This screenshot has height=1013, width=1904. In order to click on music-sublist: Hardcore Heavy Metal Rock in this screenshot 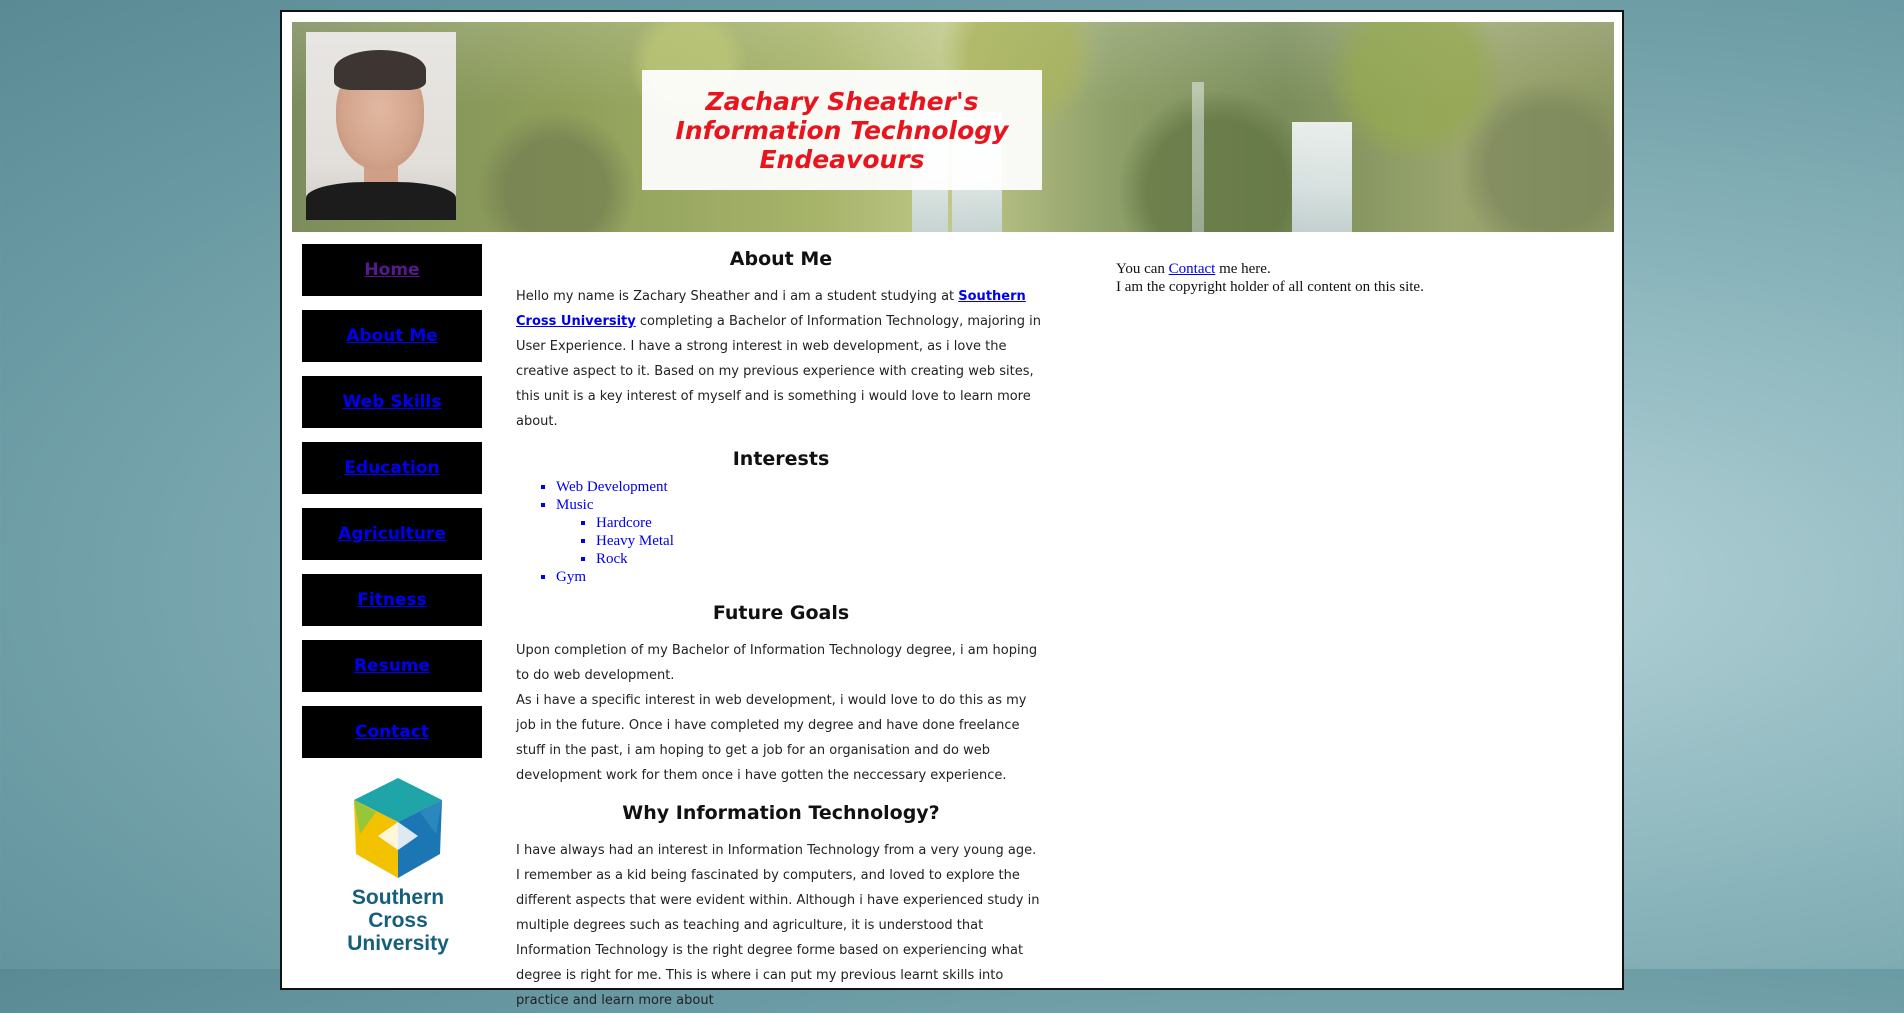, I will do `click(801, 541)`.